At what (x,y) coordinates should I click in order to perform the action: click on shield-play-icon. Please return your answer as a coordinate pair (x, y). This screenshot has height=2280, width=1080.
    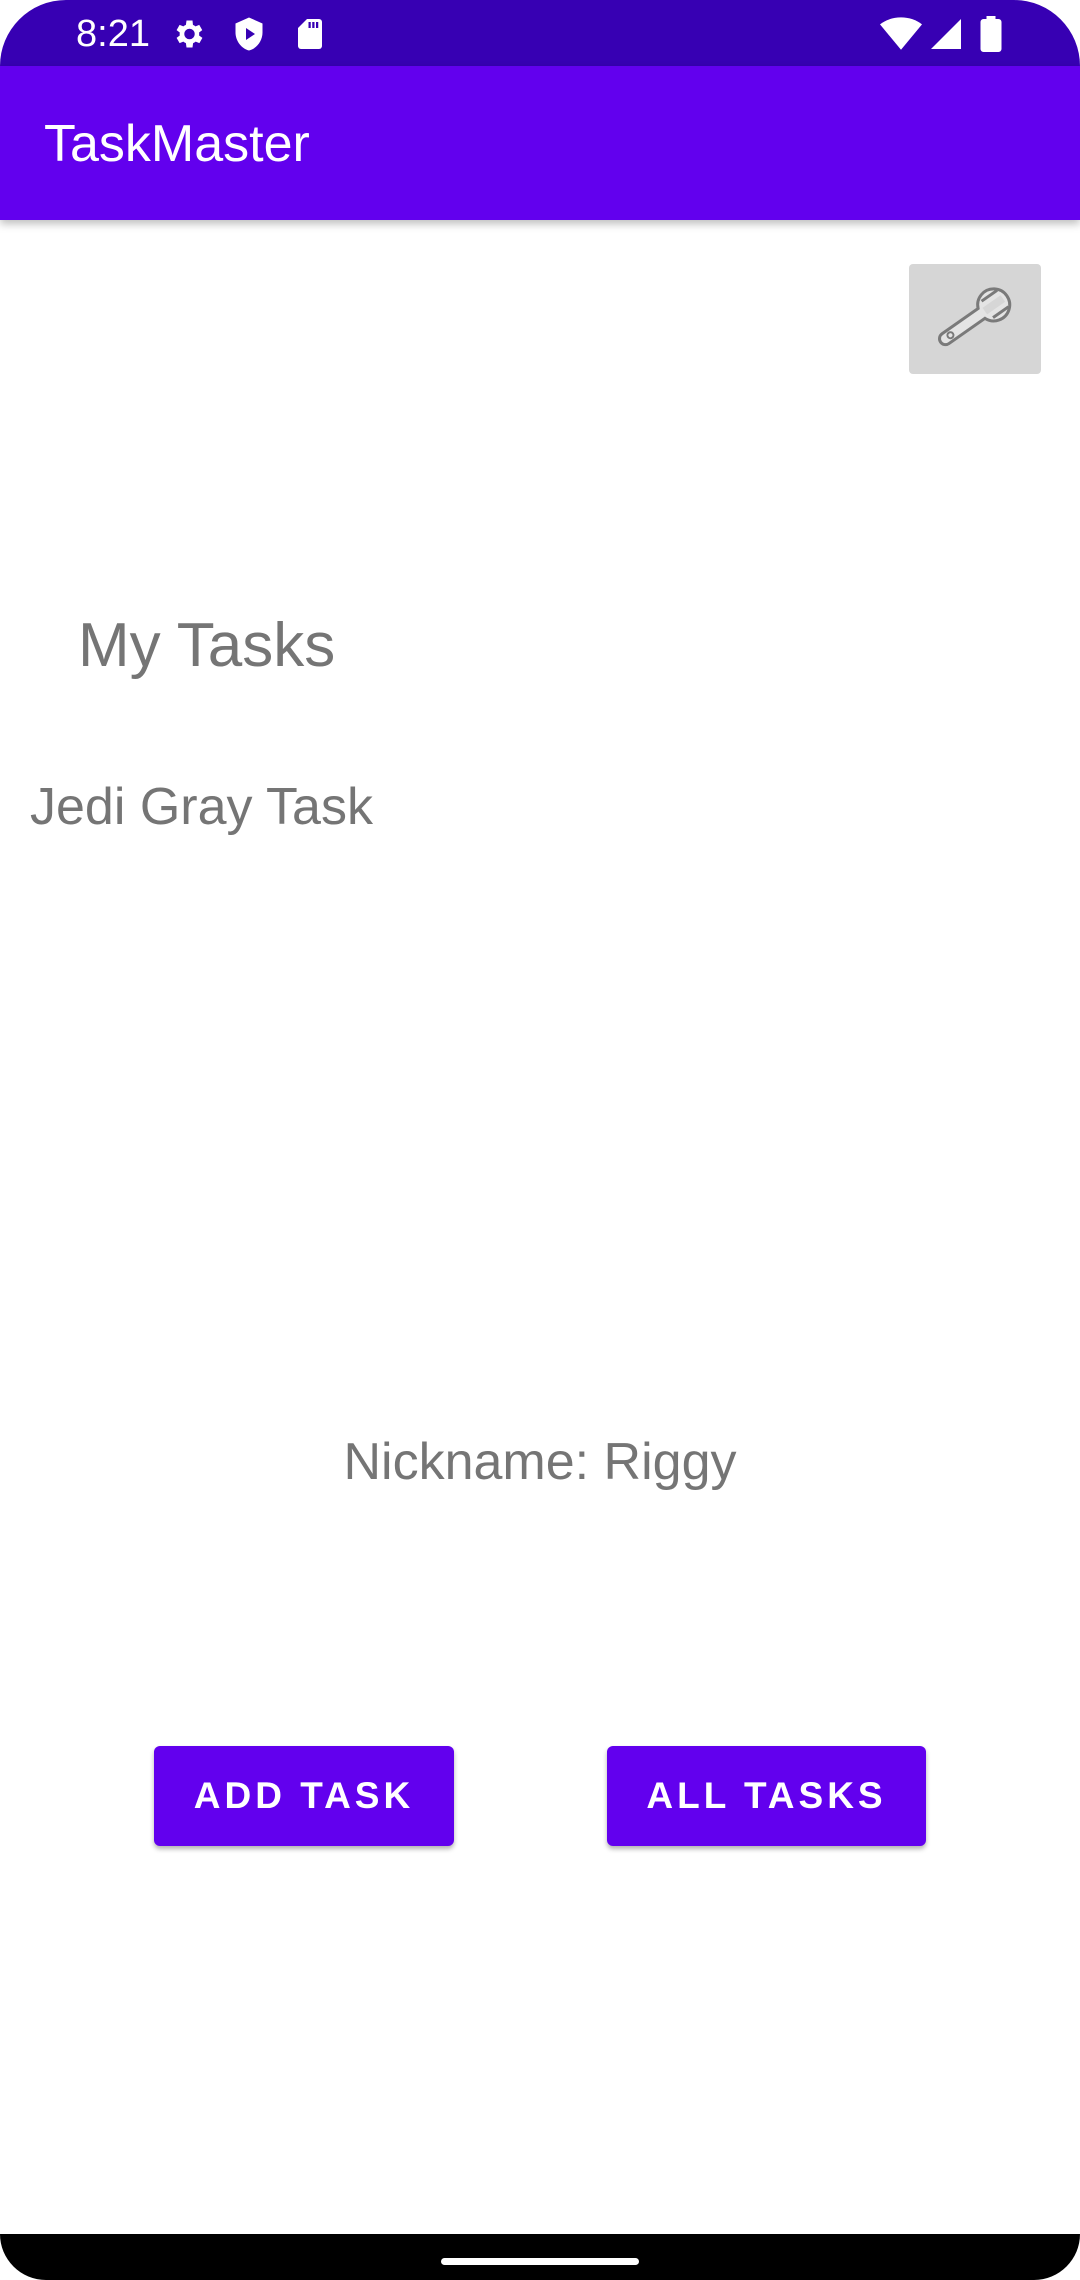
    Looking at the image, I should click on (249, 34).